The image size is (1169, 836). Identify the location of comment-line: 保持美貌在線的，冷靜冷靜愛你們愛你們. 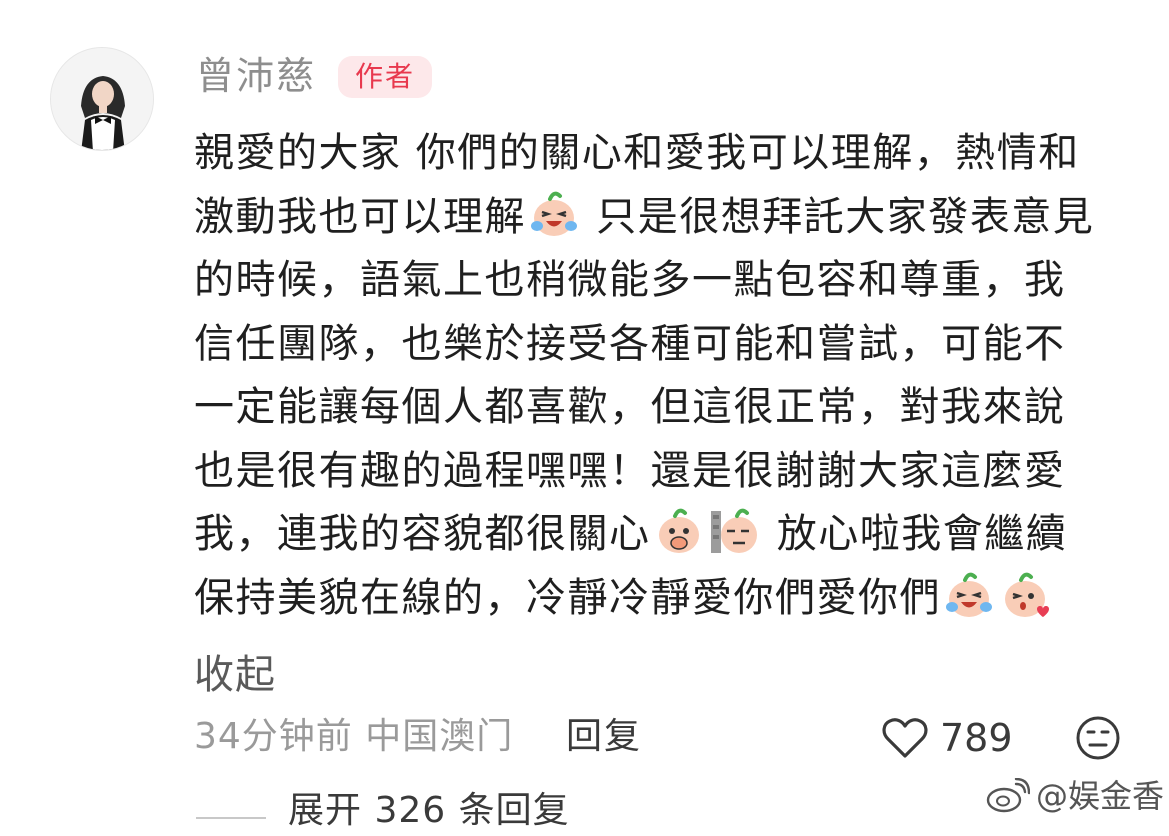
(659, 599).